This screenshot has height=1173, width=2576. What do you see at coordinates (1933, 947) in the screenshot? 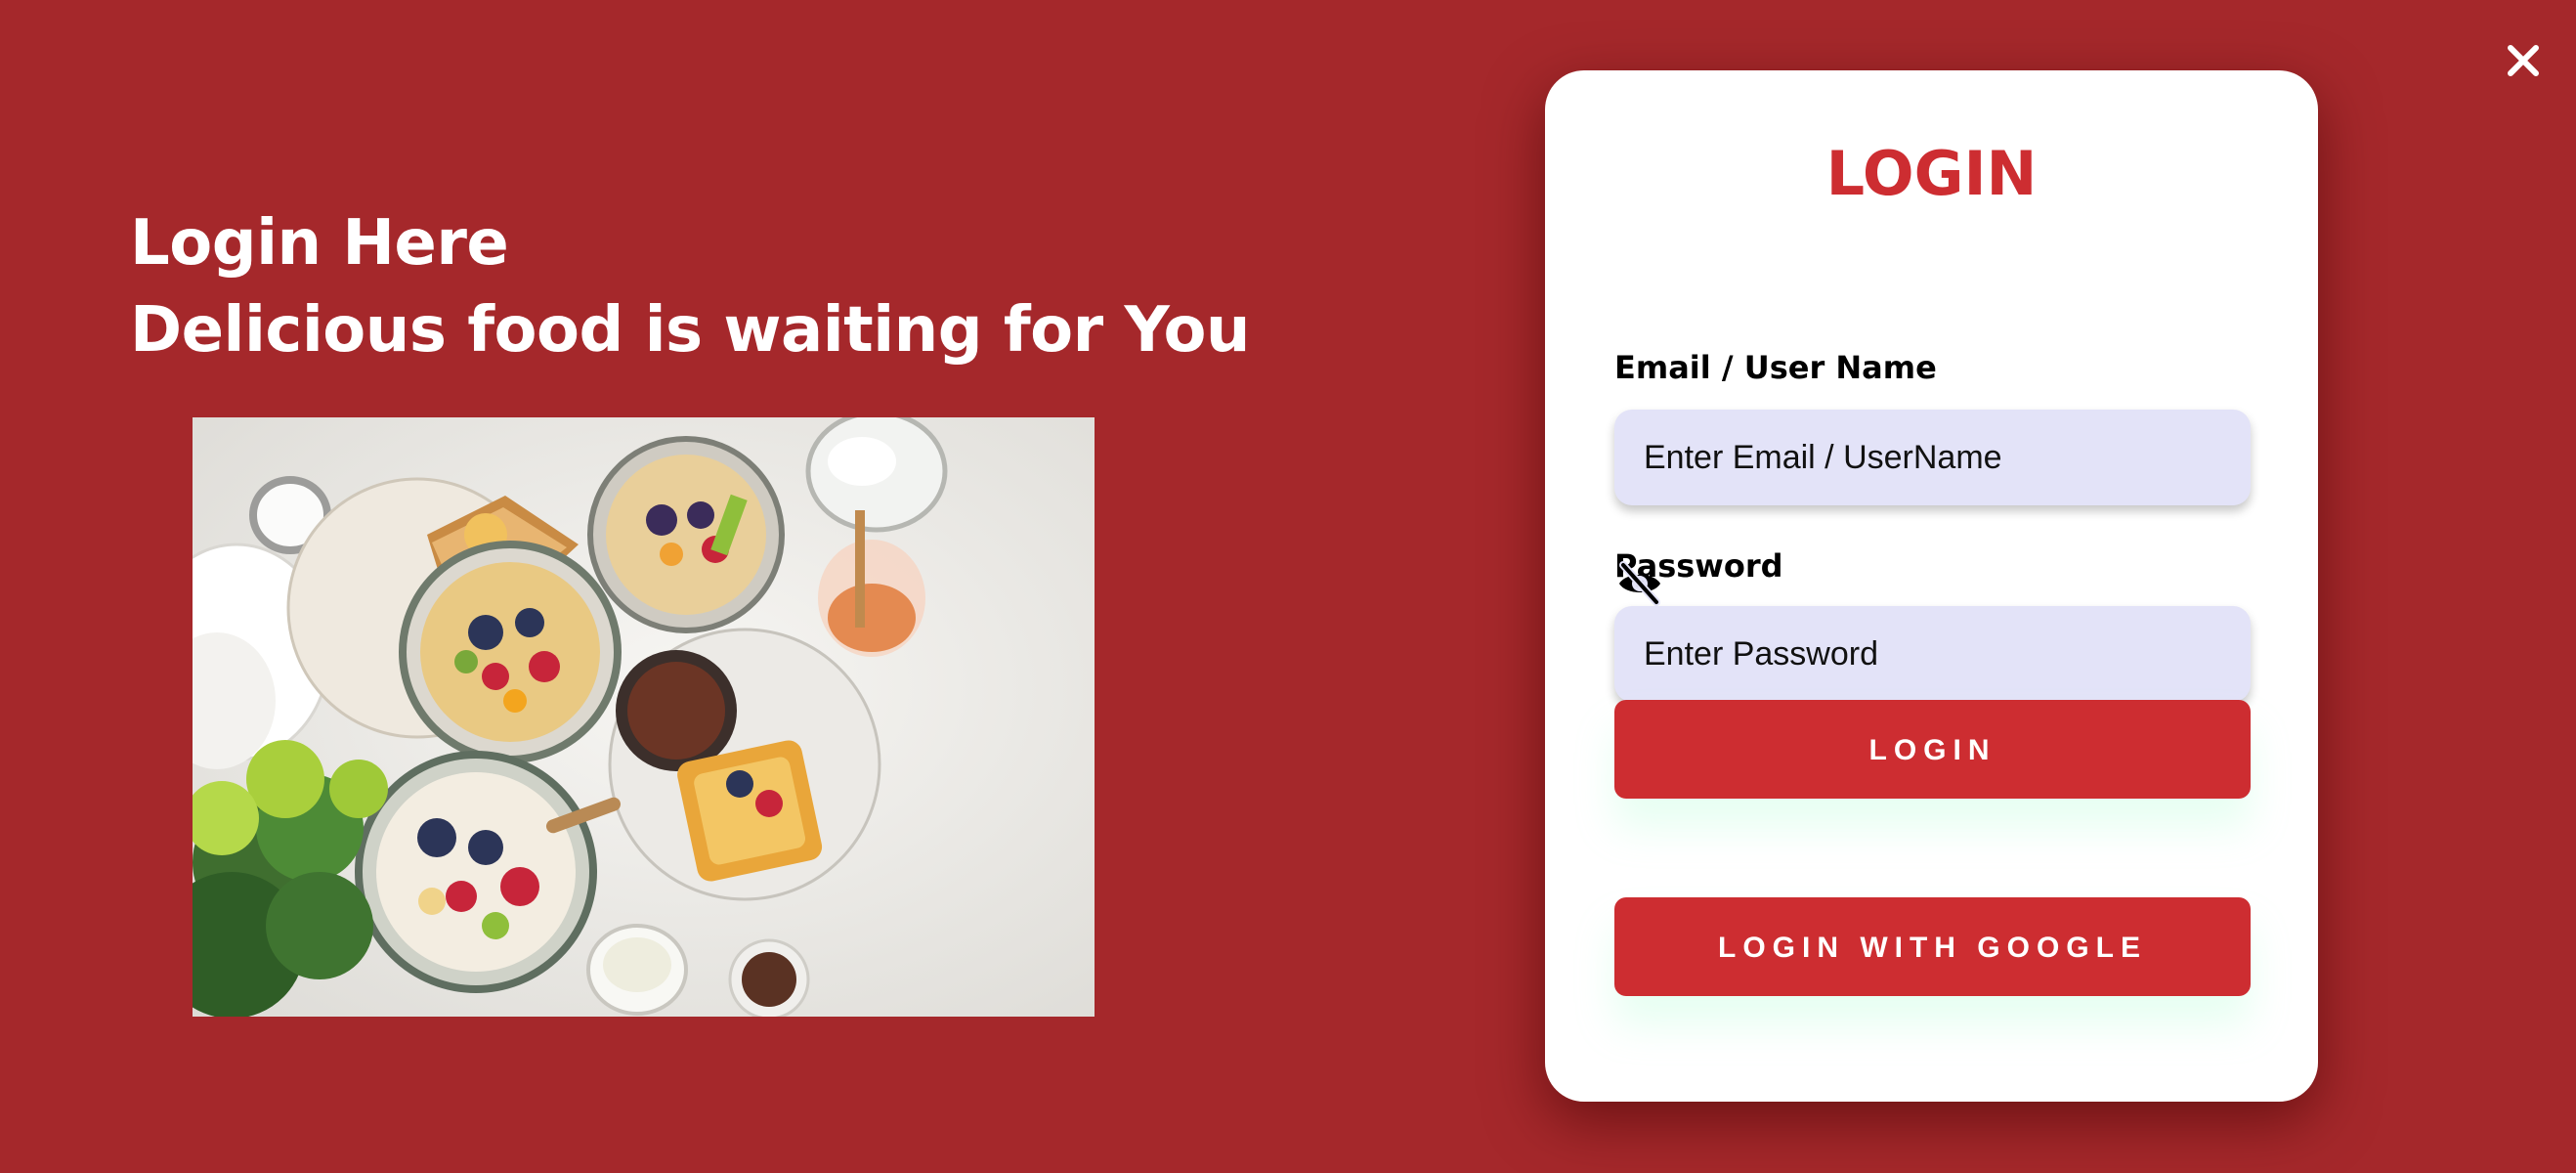
I see `login-with-google-button: LOGIN WITH GOOGLE` at bounding box center [1933, 947].